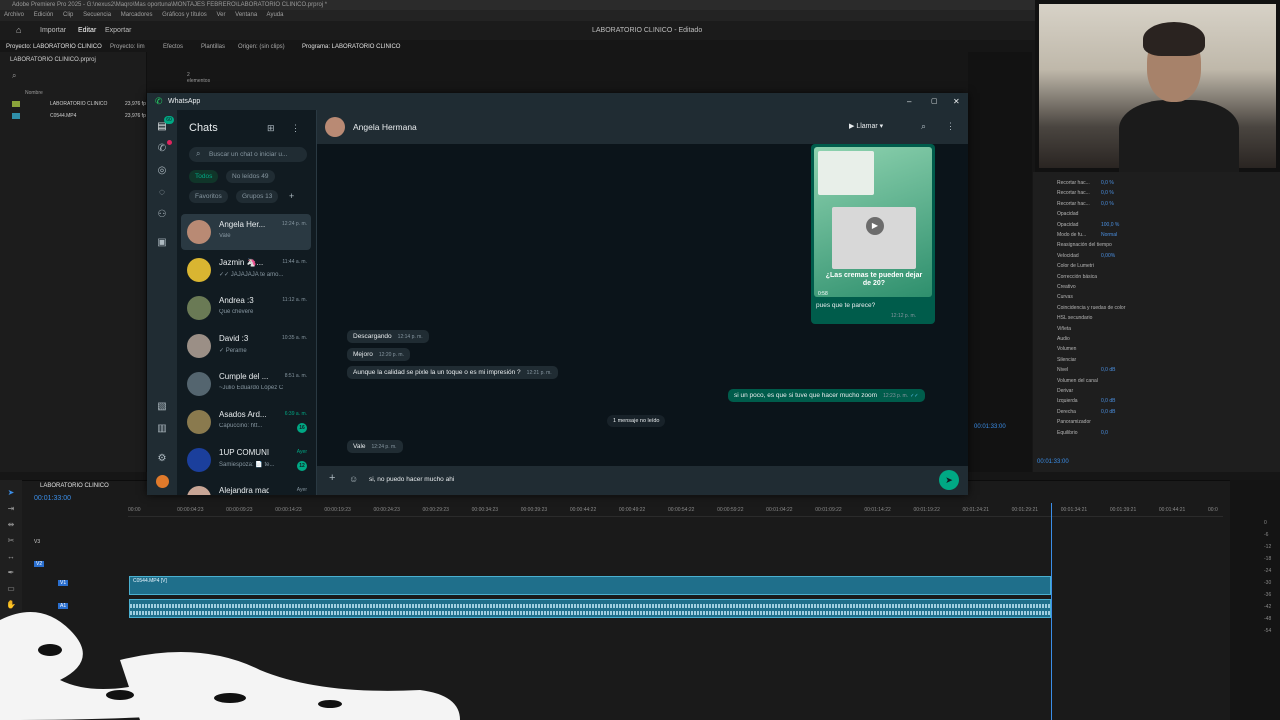 The image size is (1280, 720). I want to click on incoming-message: Descargando 12:14 p. m., so click(388, 336).